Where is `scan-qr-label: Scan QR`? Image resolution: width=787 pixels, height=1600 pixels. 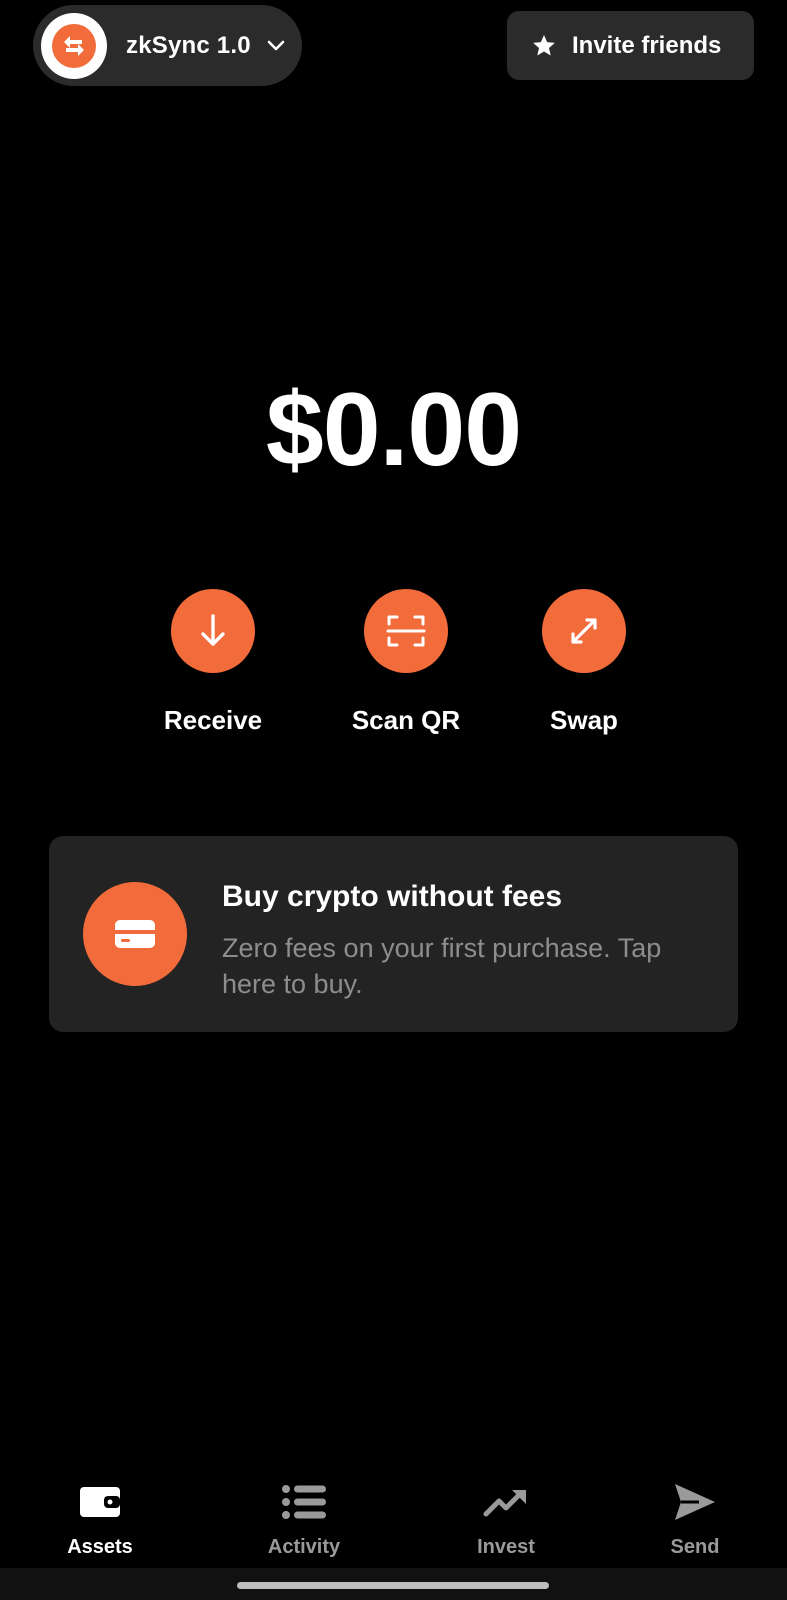
scan-qr-label: Scan QR is located at coordinates (406, 720).